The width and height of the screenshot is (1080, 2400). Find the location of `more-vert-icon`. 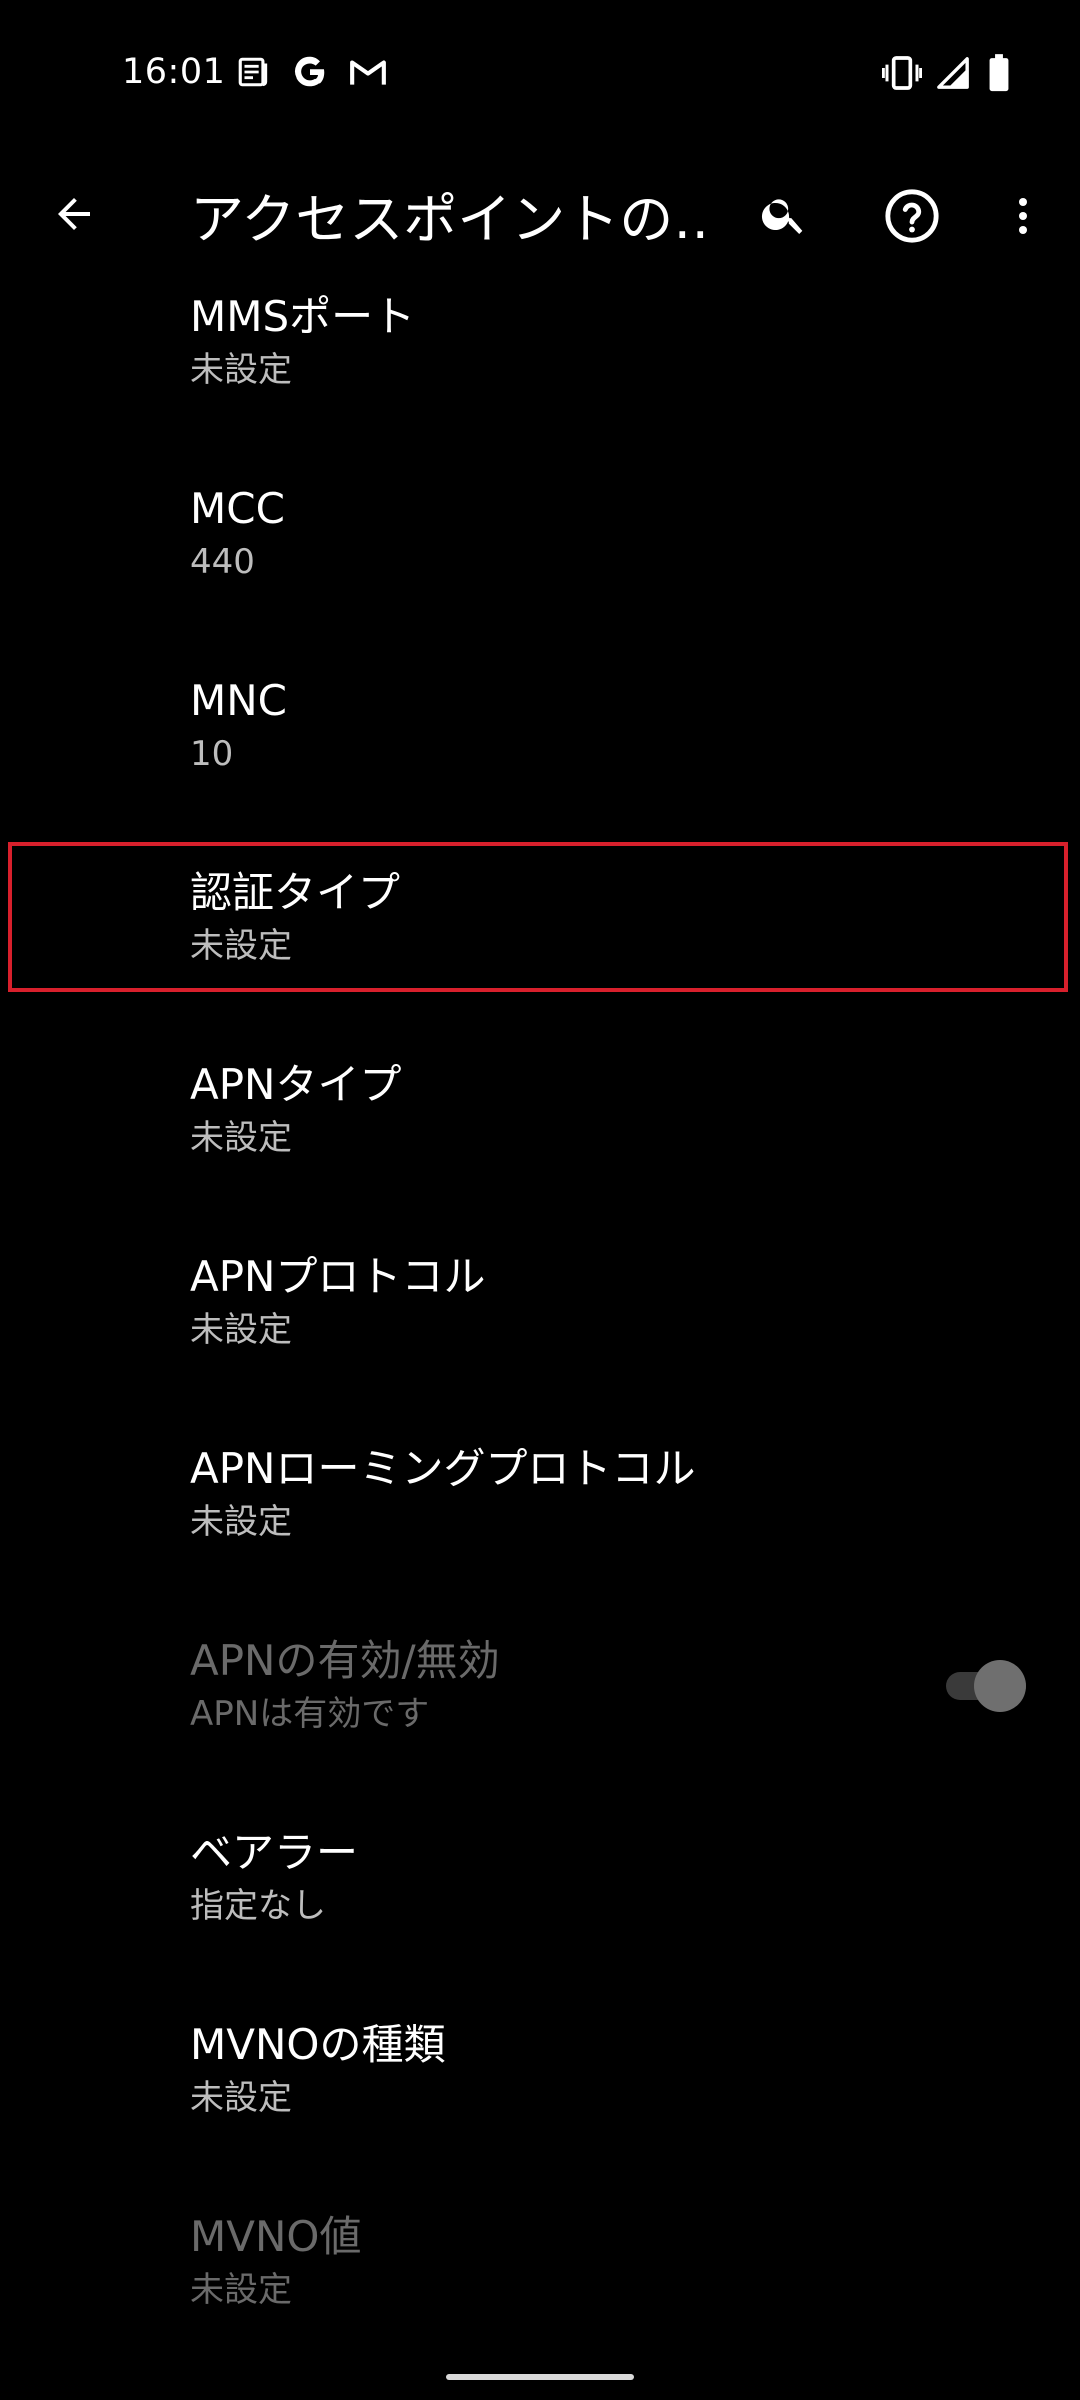

more-vert-icon is located at coordinates (1023, 218).